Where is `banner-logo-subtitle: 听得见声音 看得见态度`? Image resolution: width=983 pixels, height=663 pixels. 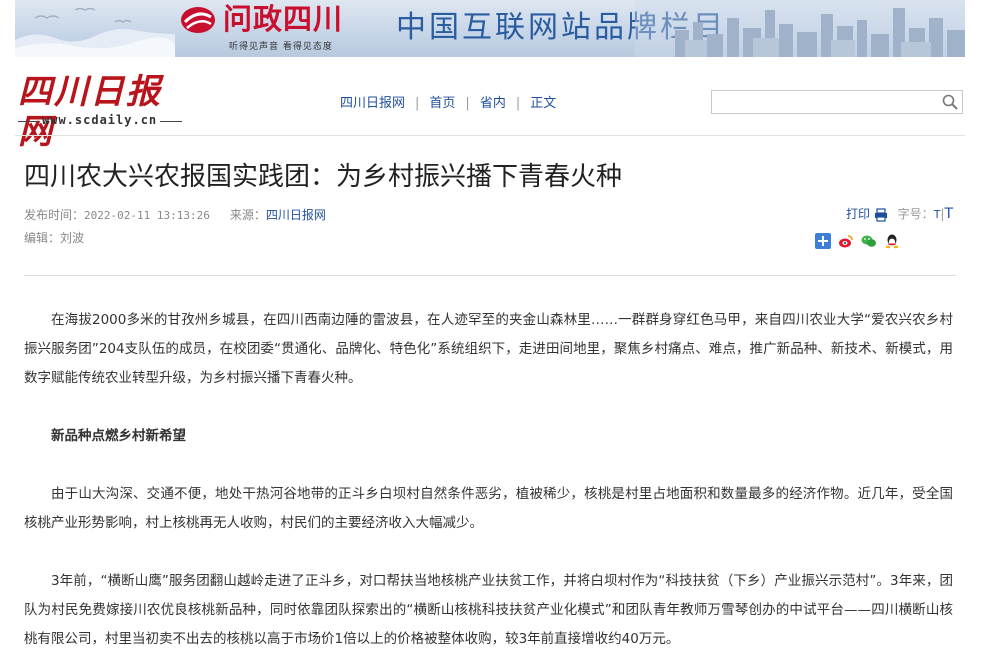
banner-logo-subtitle: 听得见声音 看得见态度 is located at coordinates (281, 47).